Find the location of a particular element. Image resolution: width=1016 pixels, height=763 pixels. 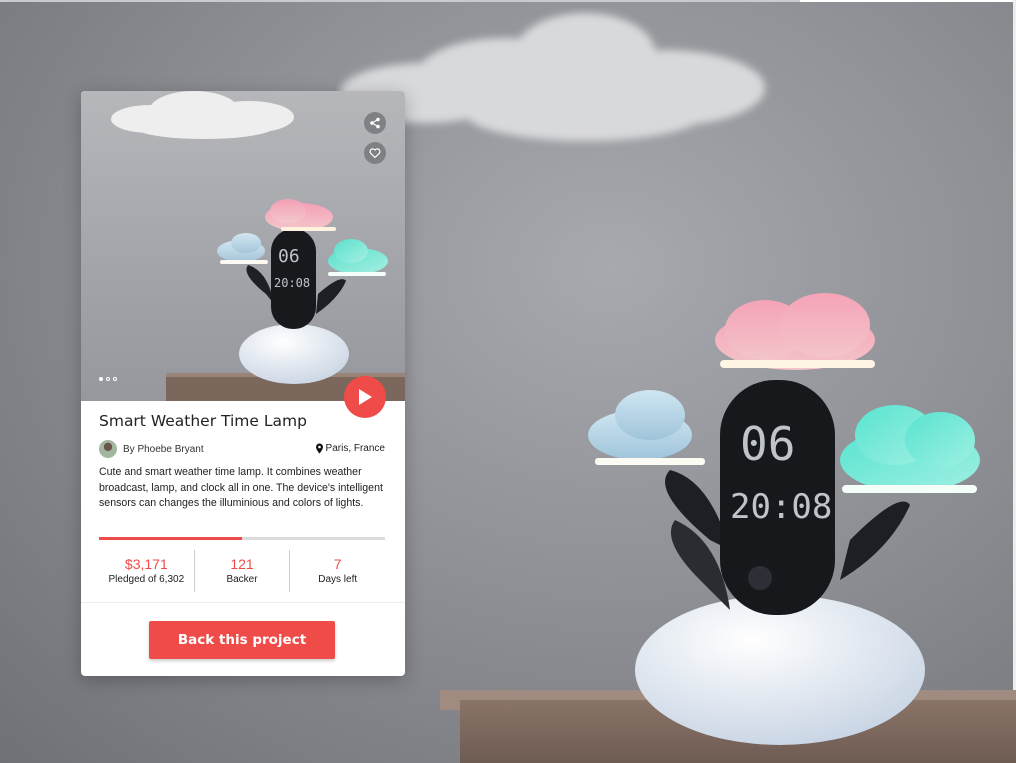

stat-pledged: $3,171 Pledged of 6,302 is located at coordinates (146, 571).